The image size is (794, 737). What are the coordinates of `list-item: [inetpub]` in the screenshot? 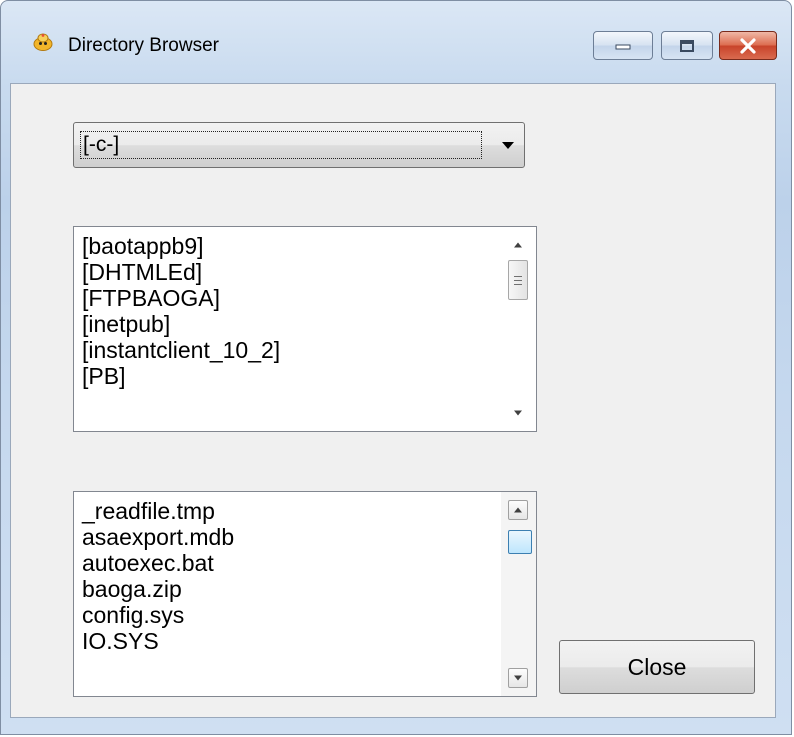 It's located at (181, 324).